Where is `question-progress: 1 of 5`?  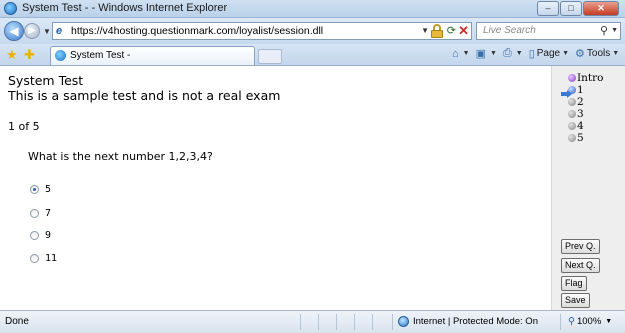 question-progress: 1 of 5 is located at coordinates (24, 126).